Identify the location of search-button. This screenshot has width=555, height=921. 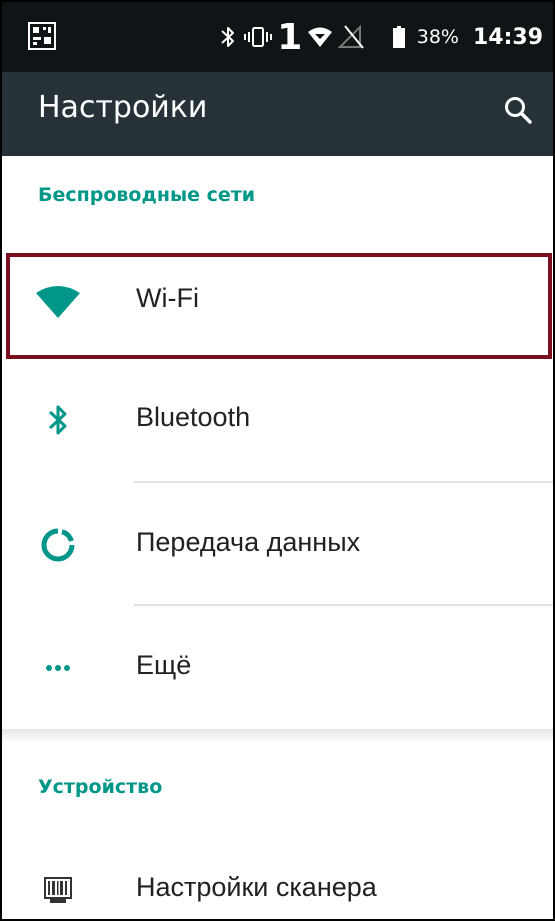
(518, 110).